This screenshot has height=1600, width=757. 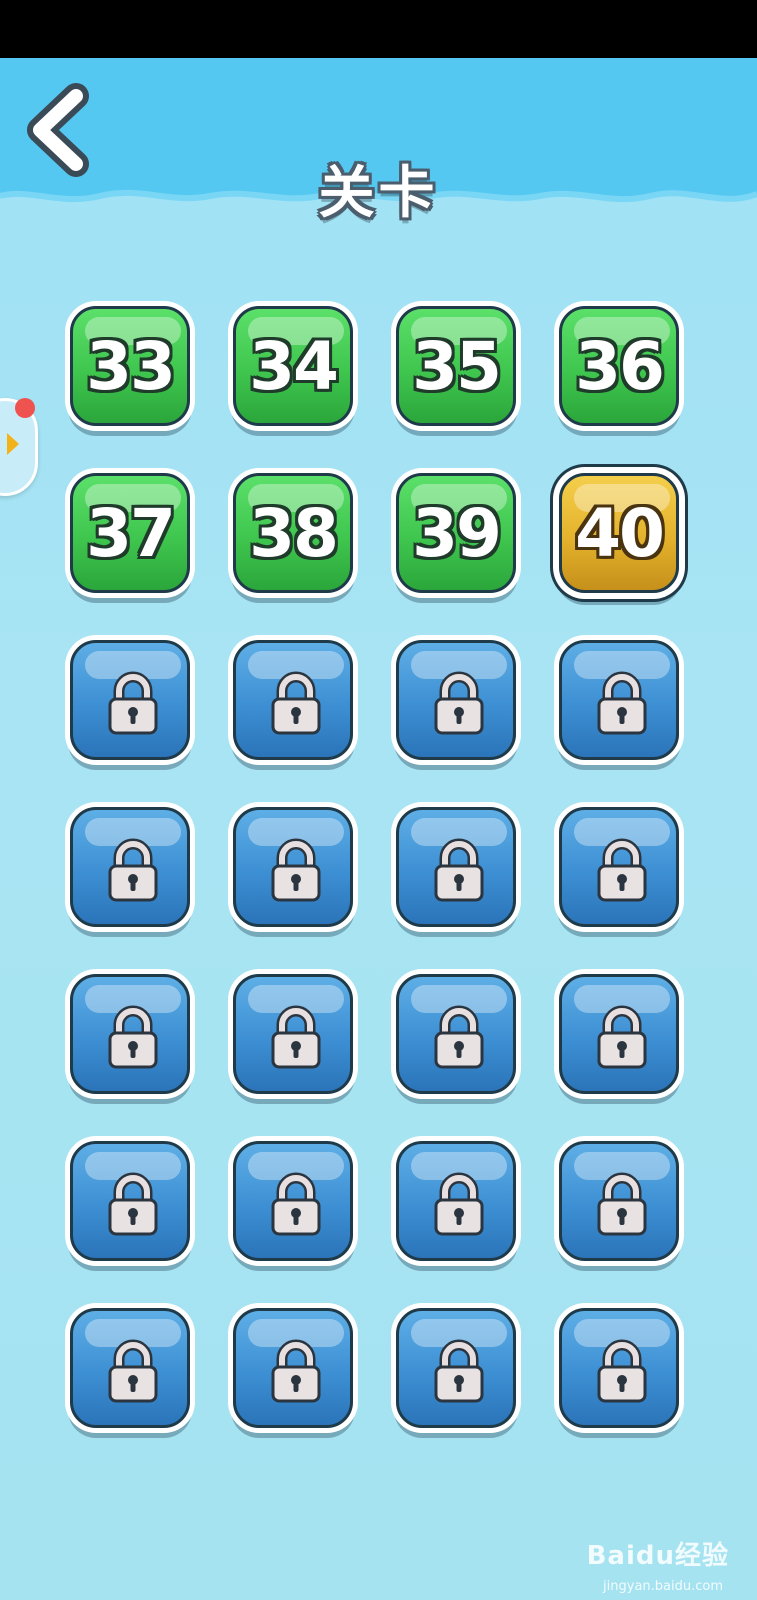 I want to click on level-tile: 36, so click(x=619, y=366).